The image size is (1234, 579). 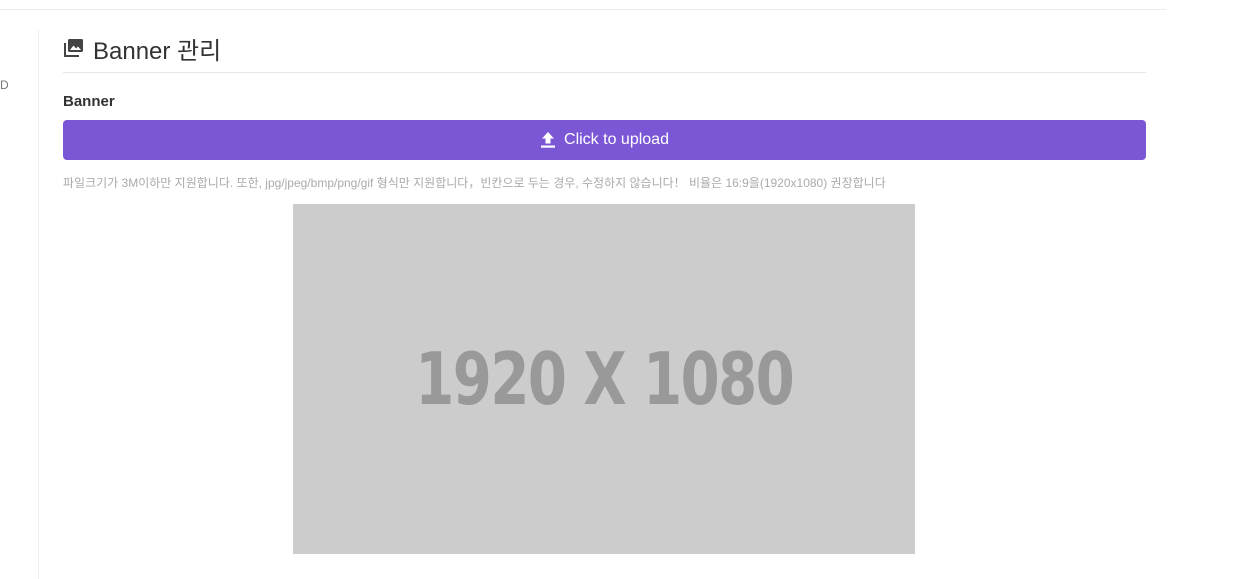 I want to click on upload-button-label: Click to upload, so click(x=616, y=139).